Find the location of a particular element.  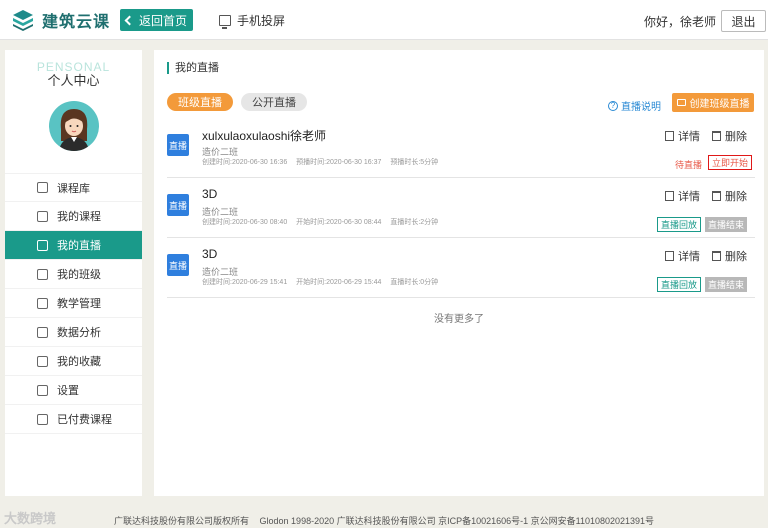

class-icon is located at coordinates (42, 274).